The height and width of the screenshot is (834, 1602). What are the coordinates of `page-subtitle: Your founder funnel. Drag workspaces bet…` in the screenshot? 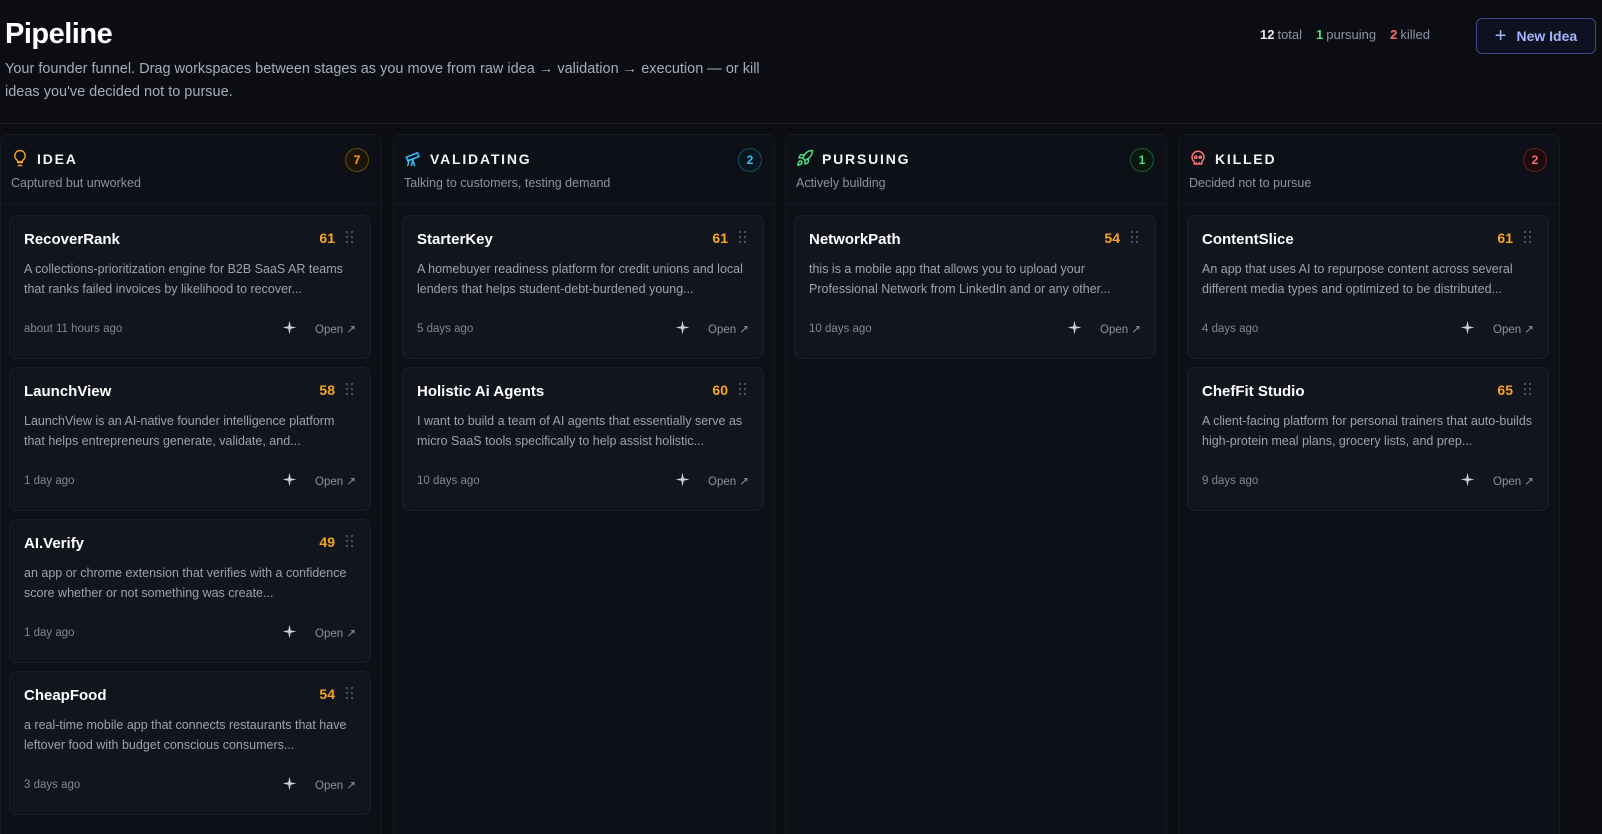 It's located at (382, 80).